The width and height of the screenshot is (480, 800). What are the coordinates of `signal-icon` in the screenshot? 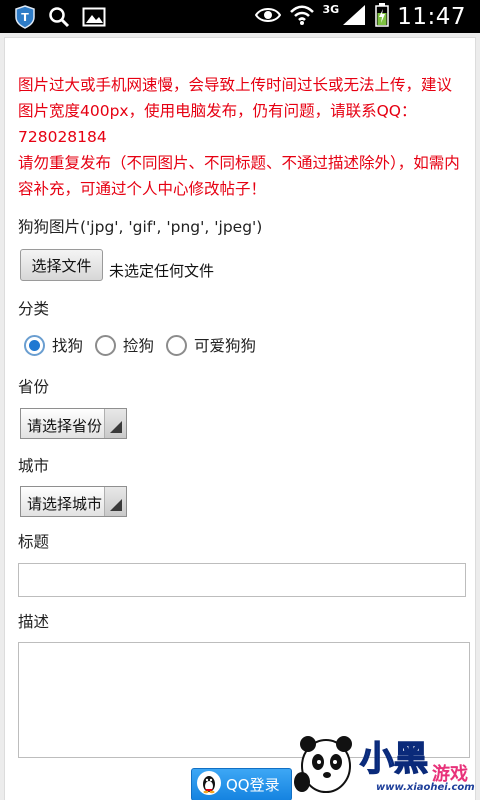 It's located at (354, 17).